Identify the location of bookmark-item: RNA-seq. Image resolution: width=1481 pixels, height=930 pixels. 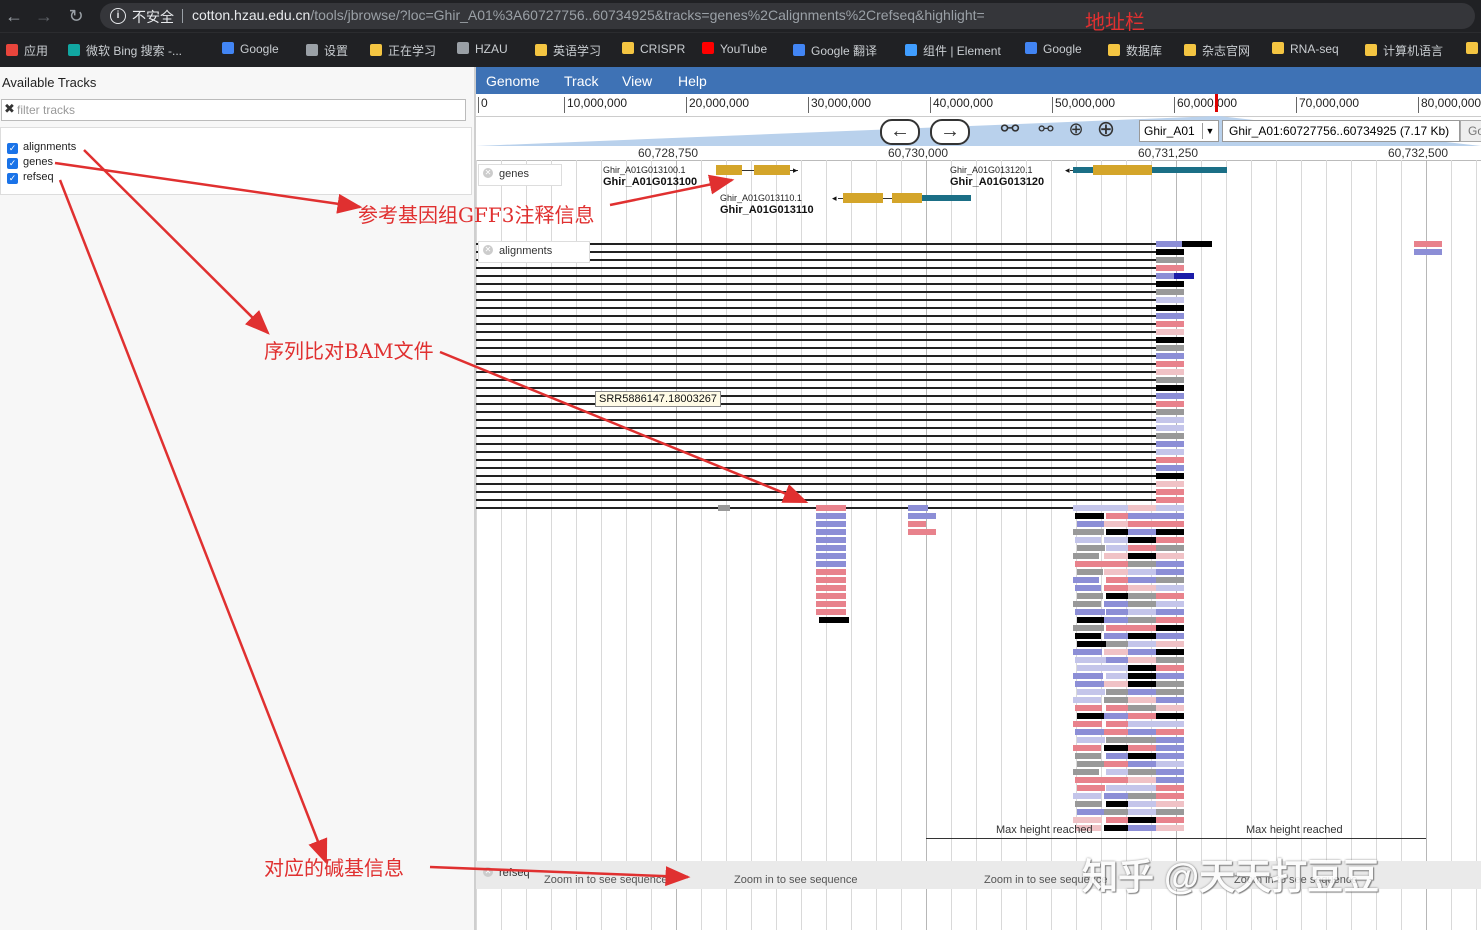
(1305, 49).